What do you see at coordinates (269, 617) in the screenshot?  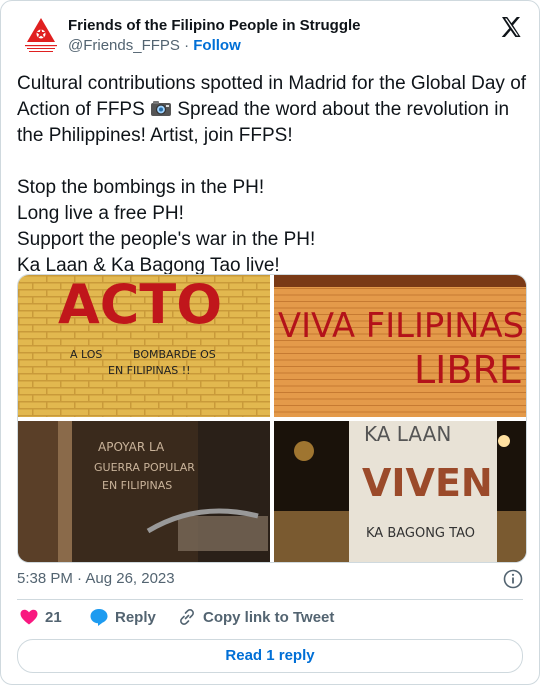 I see `copy-link-label: Copy link to Tweet` at bounding box center [269, 617].